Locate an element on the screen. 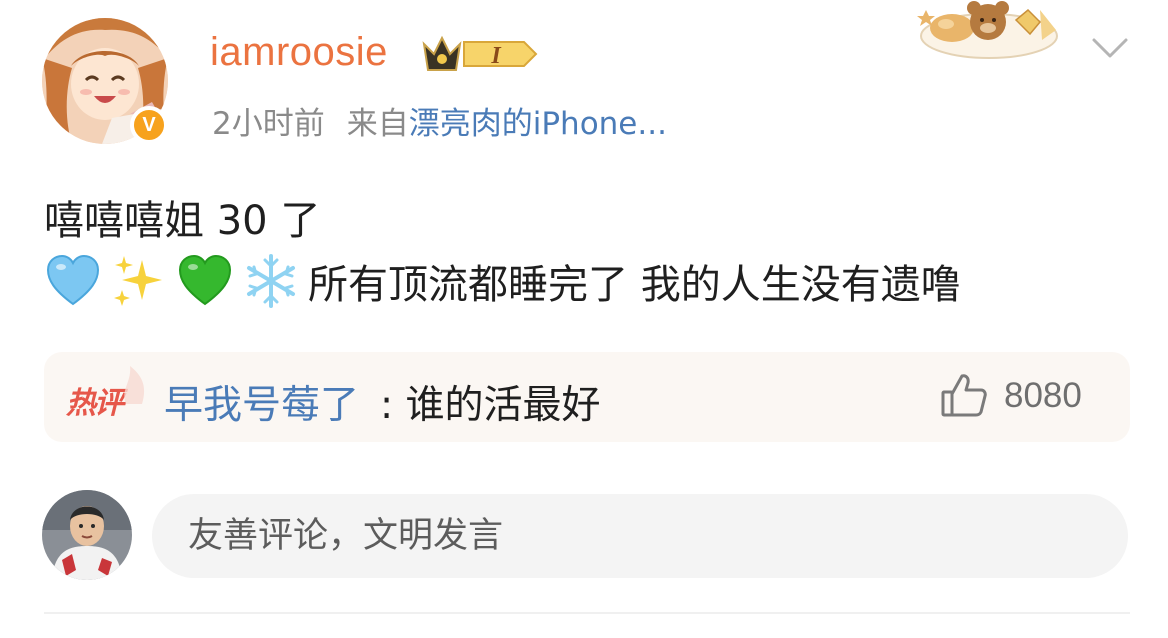 The height and width of the screenshot is (638, 1168). hot-comment-tag: 热评 is located at coordinates (95, 403).